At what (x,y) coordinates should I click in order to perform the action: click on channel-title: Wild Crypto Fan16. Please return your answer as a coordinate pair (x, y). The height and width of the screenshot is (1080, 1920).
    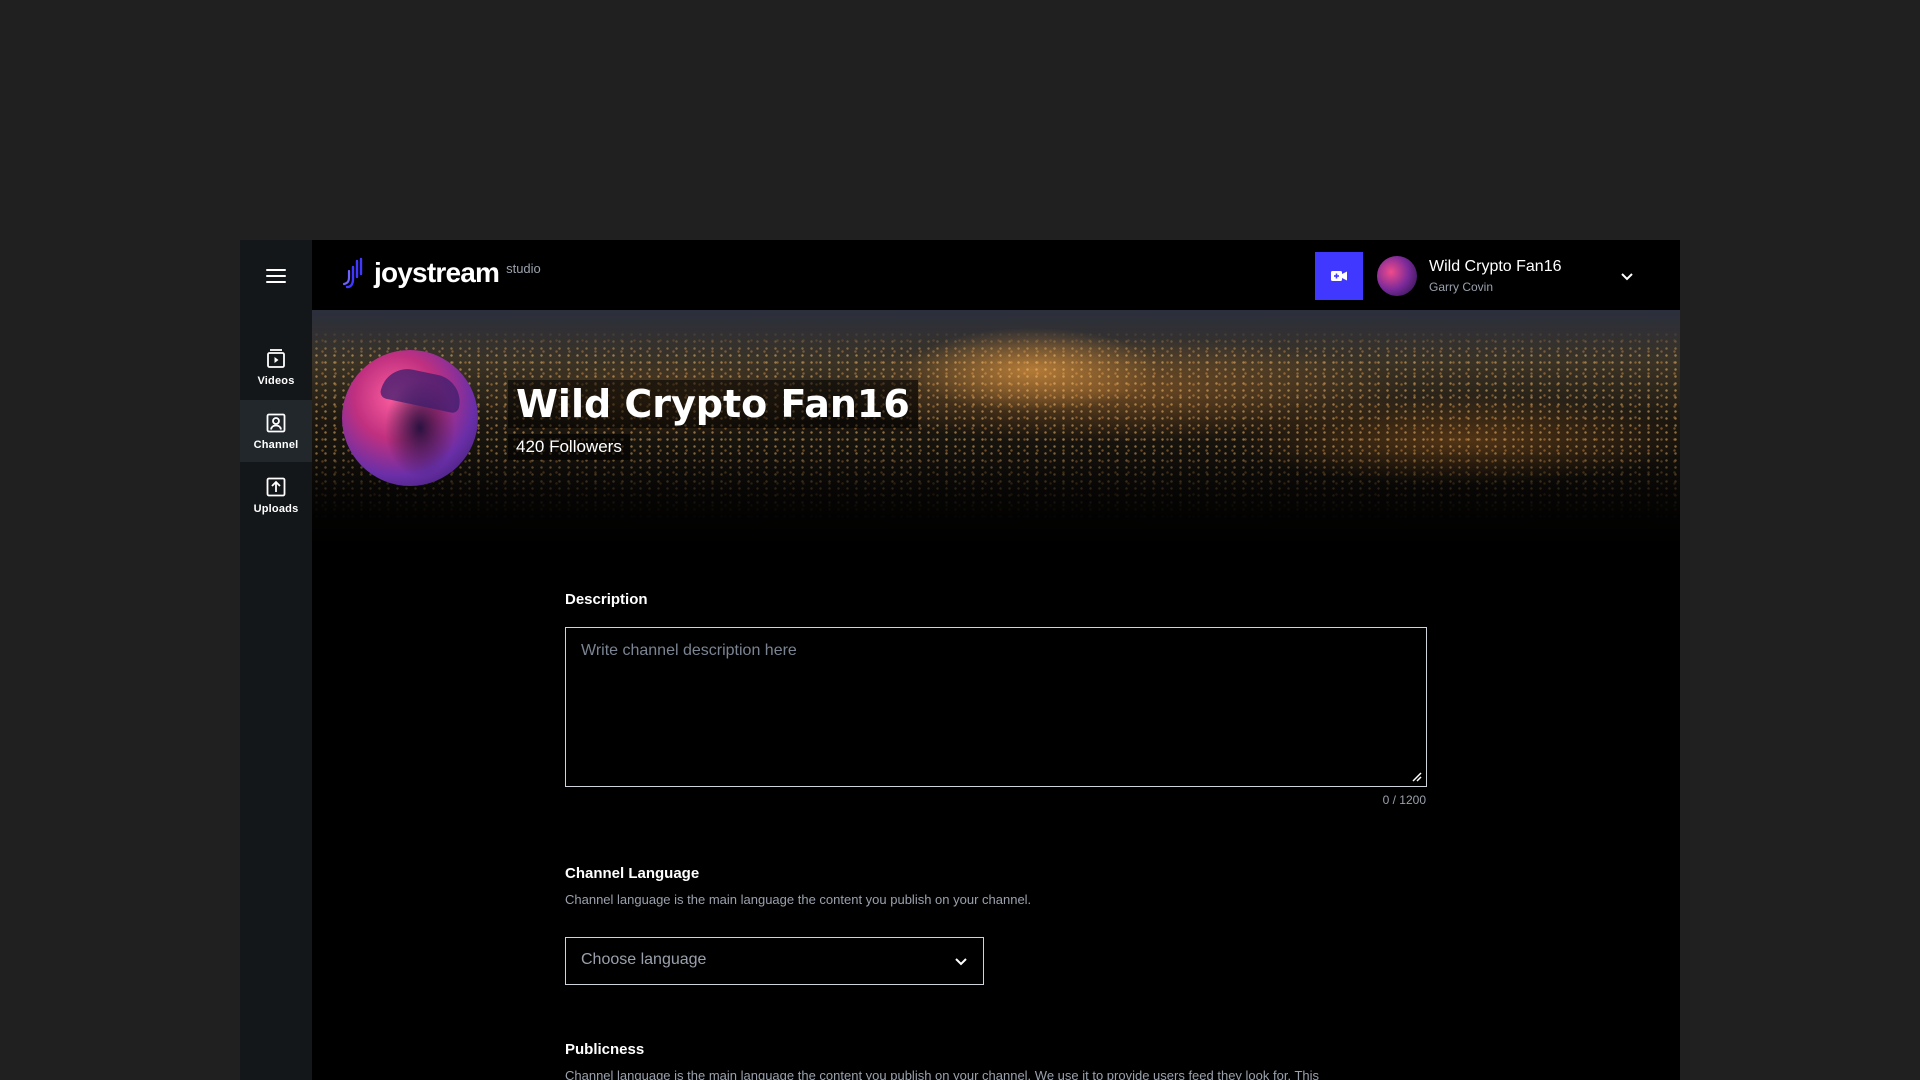
    Looking at the image, I should click on (713, 404).